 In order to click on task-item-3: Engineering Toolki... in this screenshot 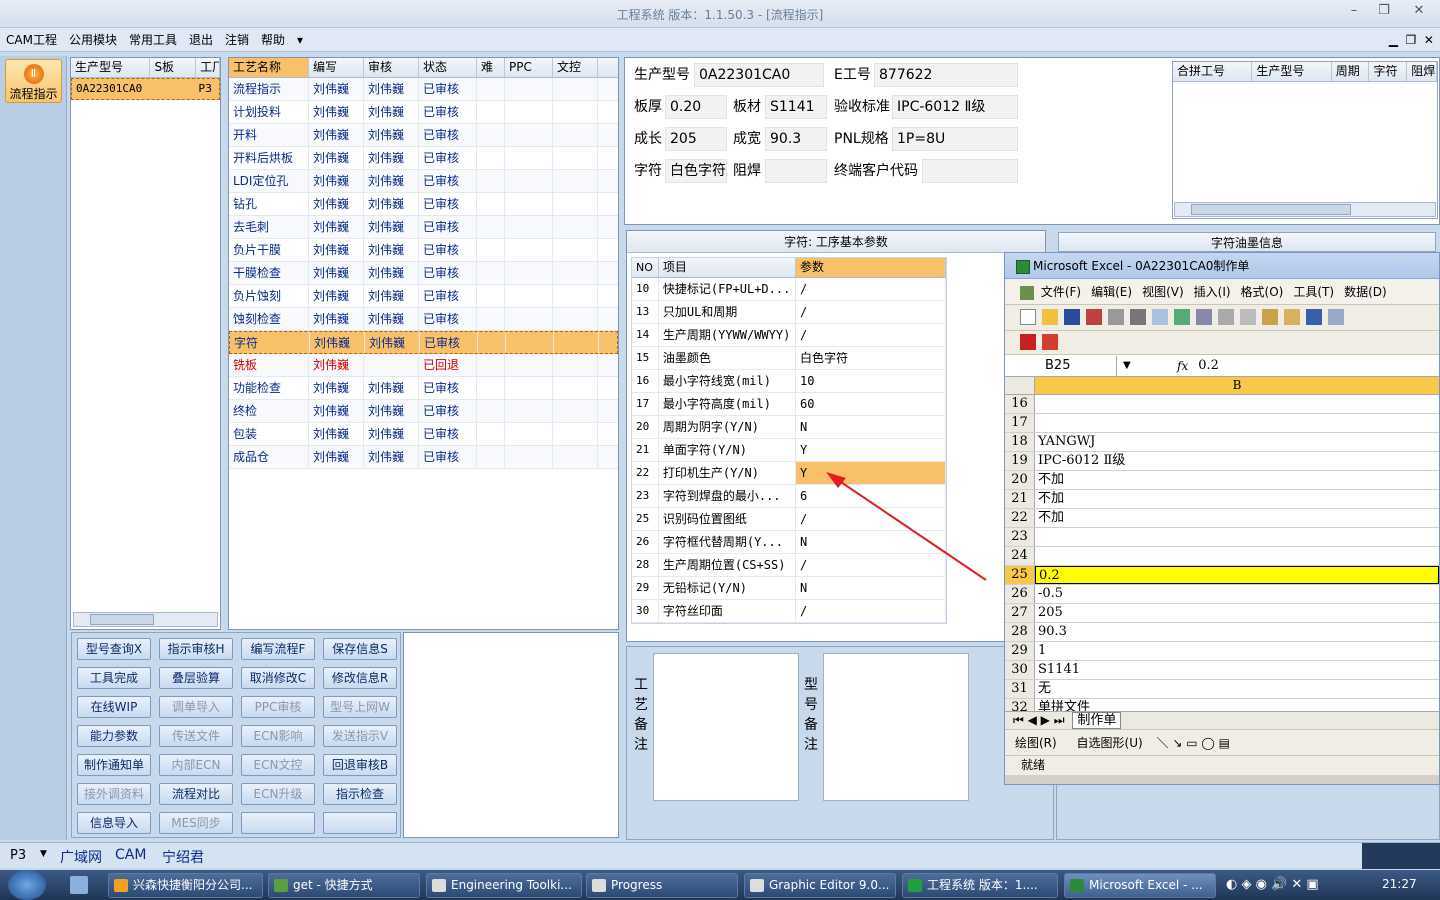, I will do `click(504, 885)`.